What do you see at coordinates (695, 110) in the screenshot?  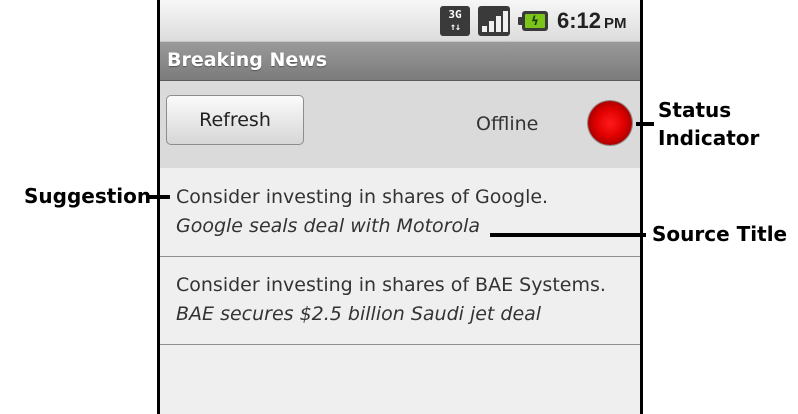 I see `status-callout-line1: Status` at bounding box center [695, 110].